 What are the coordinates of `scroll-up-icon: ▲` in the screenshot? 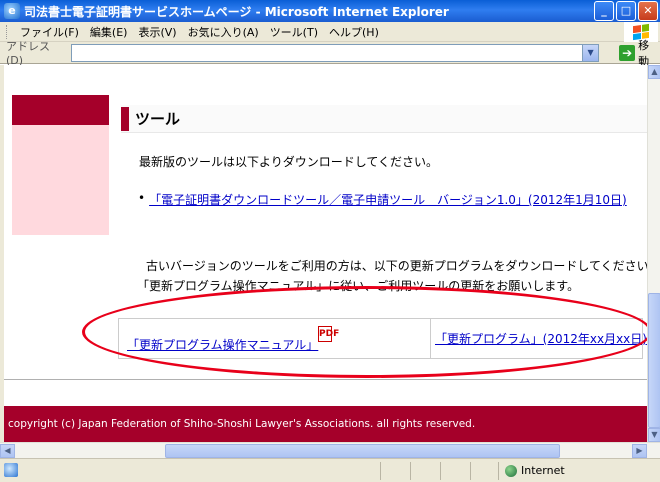 It's located at (654, 72).